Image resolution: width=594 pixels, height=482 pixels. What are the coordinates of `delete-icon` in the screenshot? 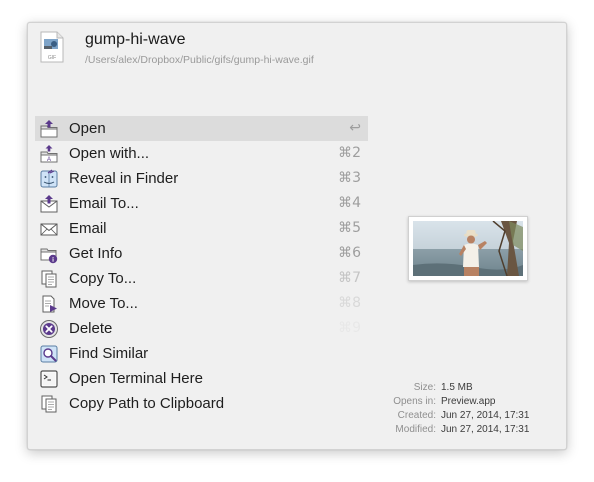 It's located at (49, 329).